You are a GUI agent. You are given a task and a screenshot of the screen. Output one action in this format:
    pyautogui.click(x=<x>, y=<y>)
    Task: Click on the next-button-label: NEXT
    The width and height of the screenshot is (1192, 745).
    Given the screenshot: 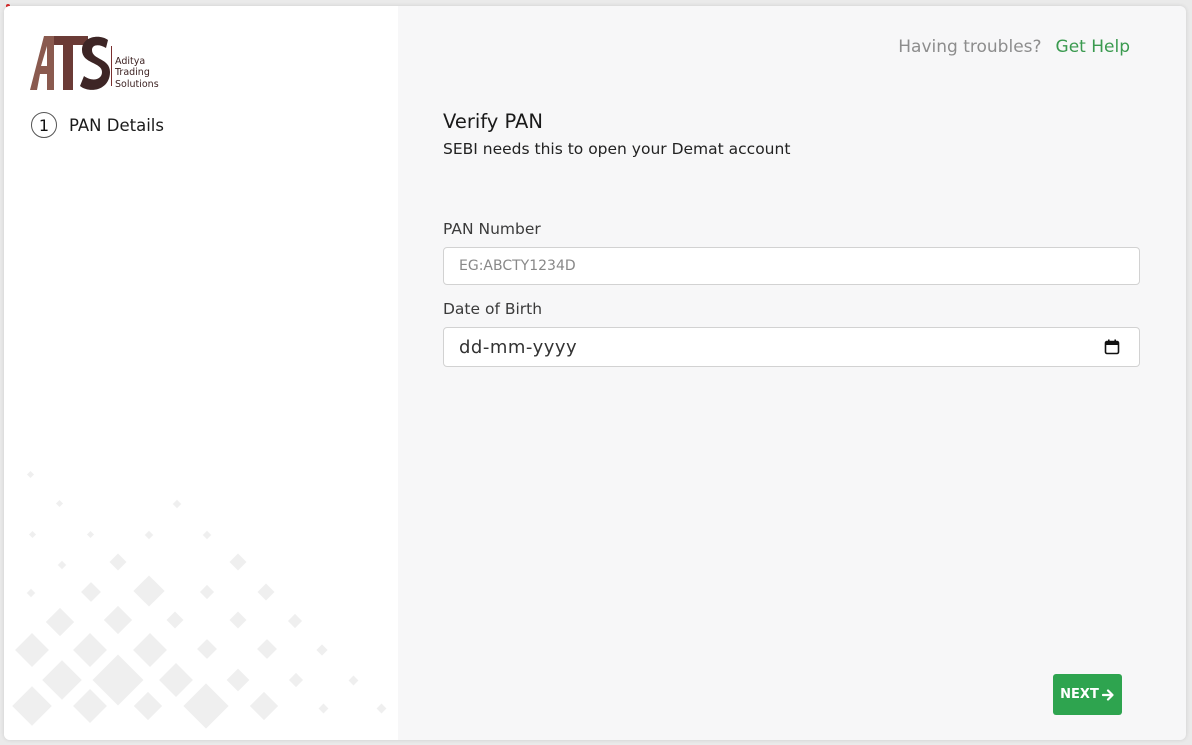 What is the action you would take?
    pyautogui.click(x=1079, y=694)
    